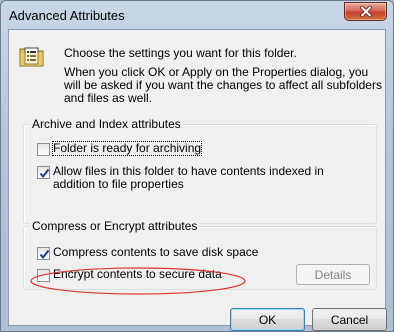 The width and height of the screenshot is (394, 332). I want to click on cancel-label: Cancel, so click(349, 319).